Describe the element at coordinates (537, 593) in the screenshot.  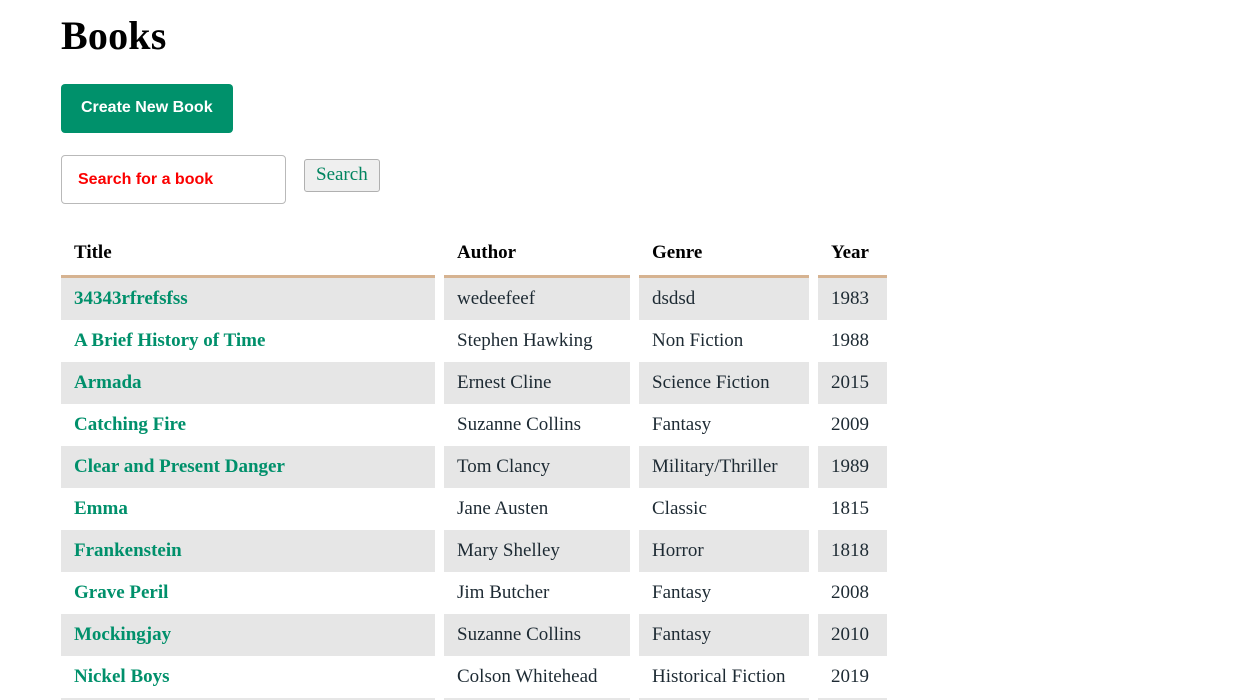
I see `cell-author: Jim Butcher` at that location.